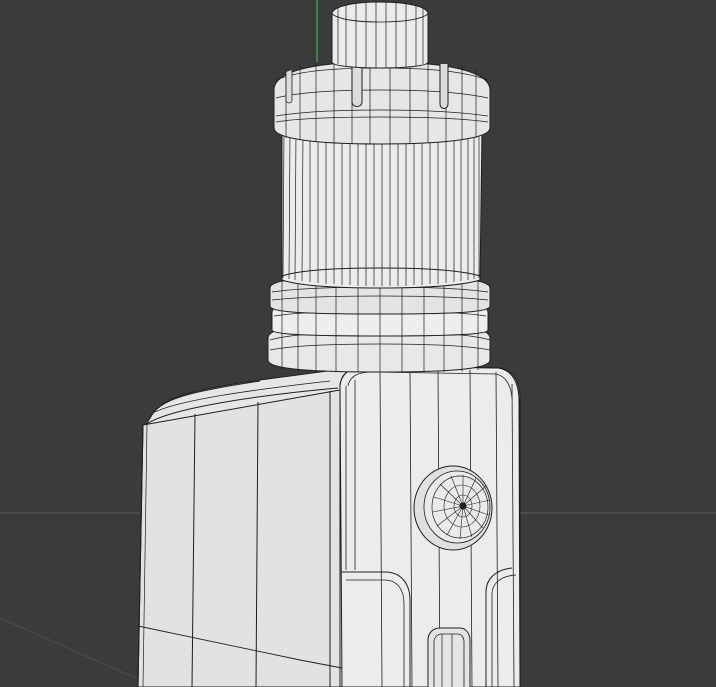  What do you see at coordinates (380, 35) in the screenshot?
I see `drip-tip` at bounding box center [380, 35].